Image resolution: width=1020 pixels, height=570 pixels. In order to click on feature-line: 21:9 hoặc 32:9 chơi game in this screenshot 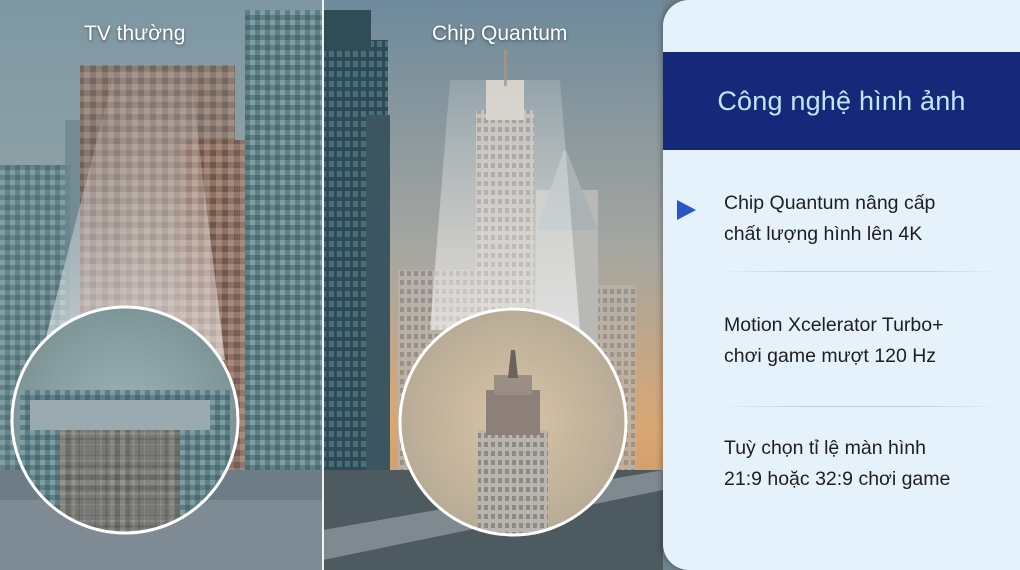, I will do `click(837, 479)`.